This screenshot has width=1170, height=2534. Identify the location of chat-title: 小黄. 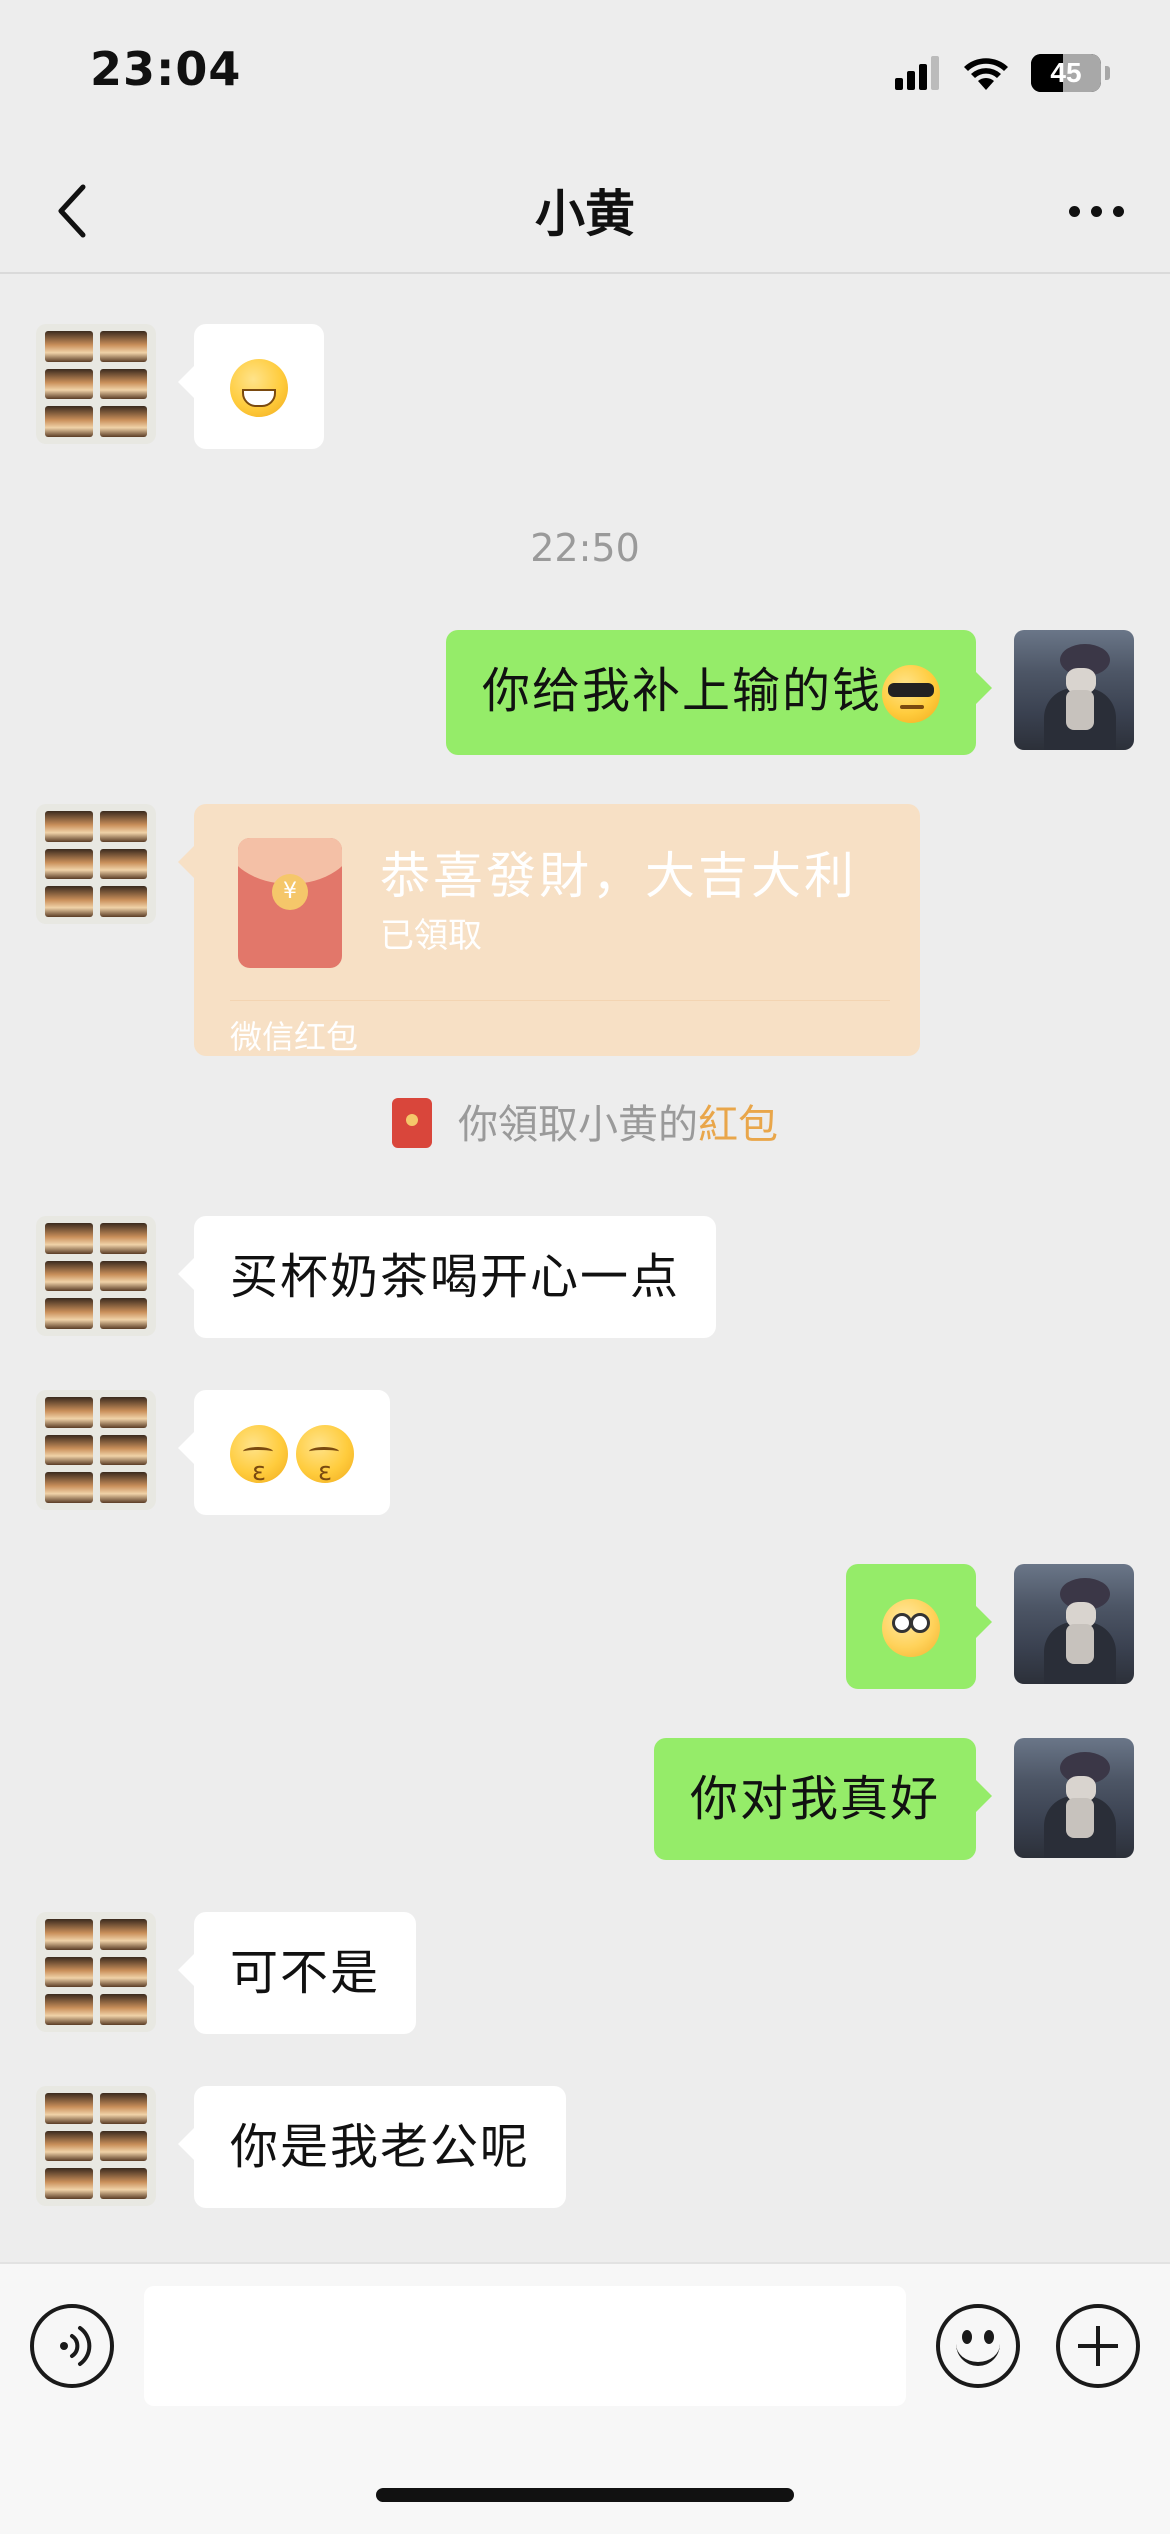
(585, 214).